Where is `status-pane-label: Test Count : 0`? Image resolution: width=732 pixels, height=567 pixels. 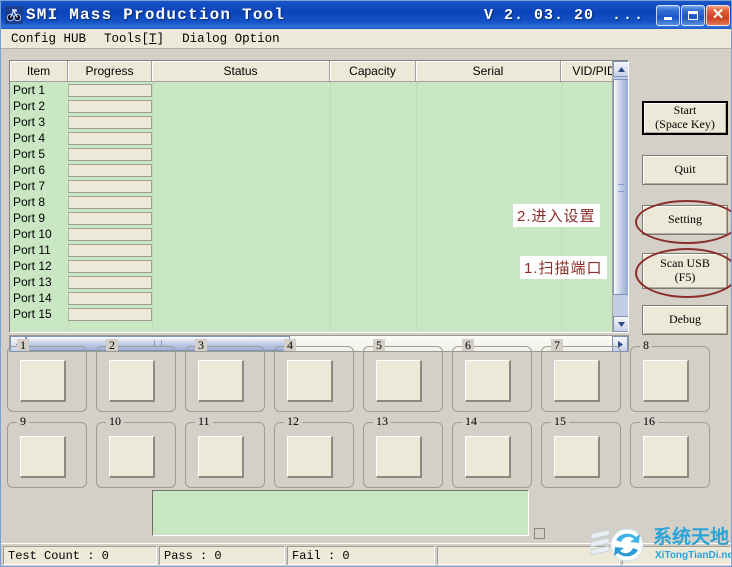
status-pane-label: Test Count : 0 is located at coordinates (58, 555).